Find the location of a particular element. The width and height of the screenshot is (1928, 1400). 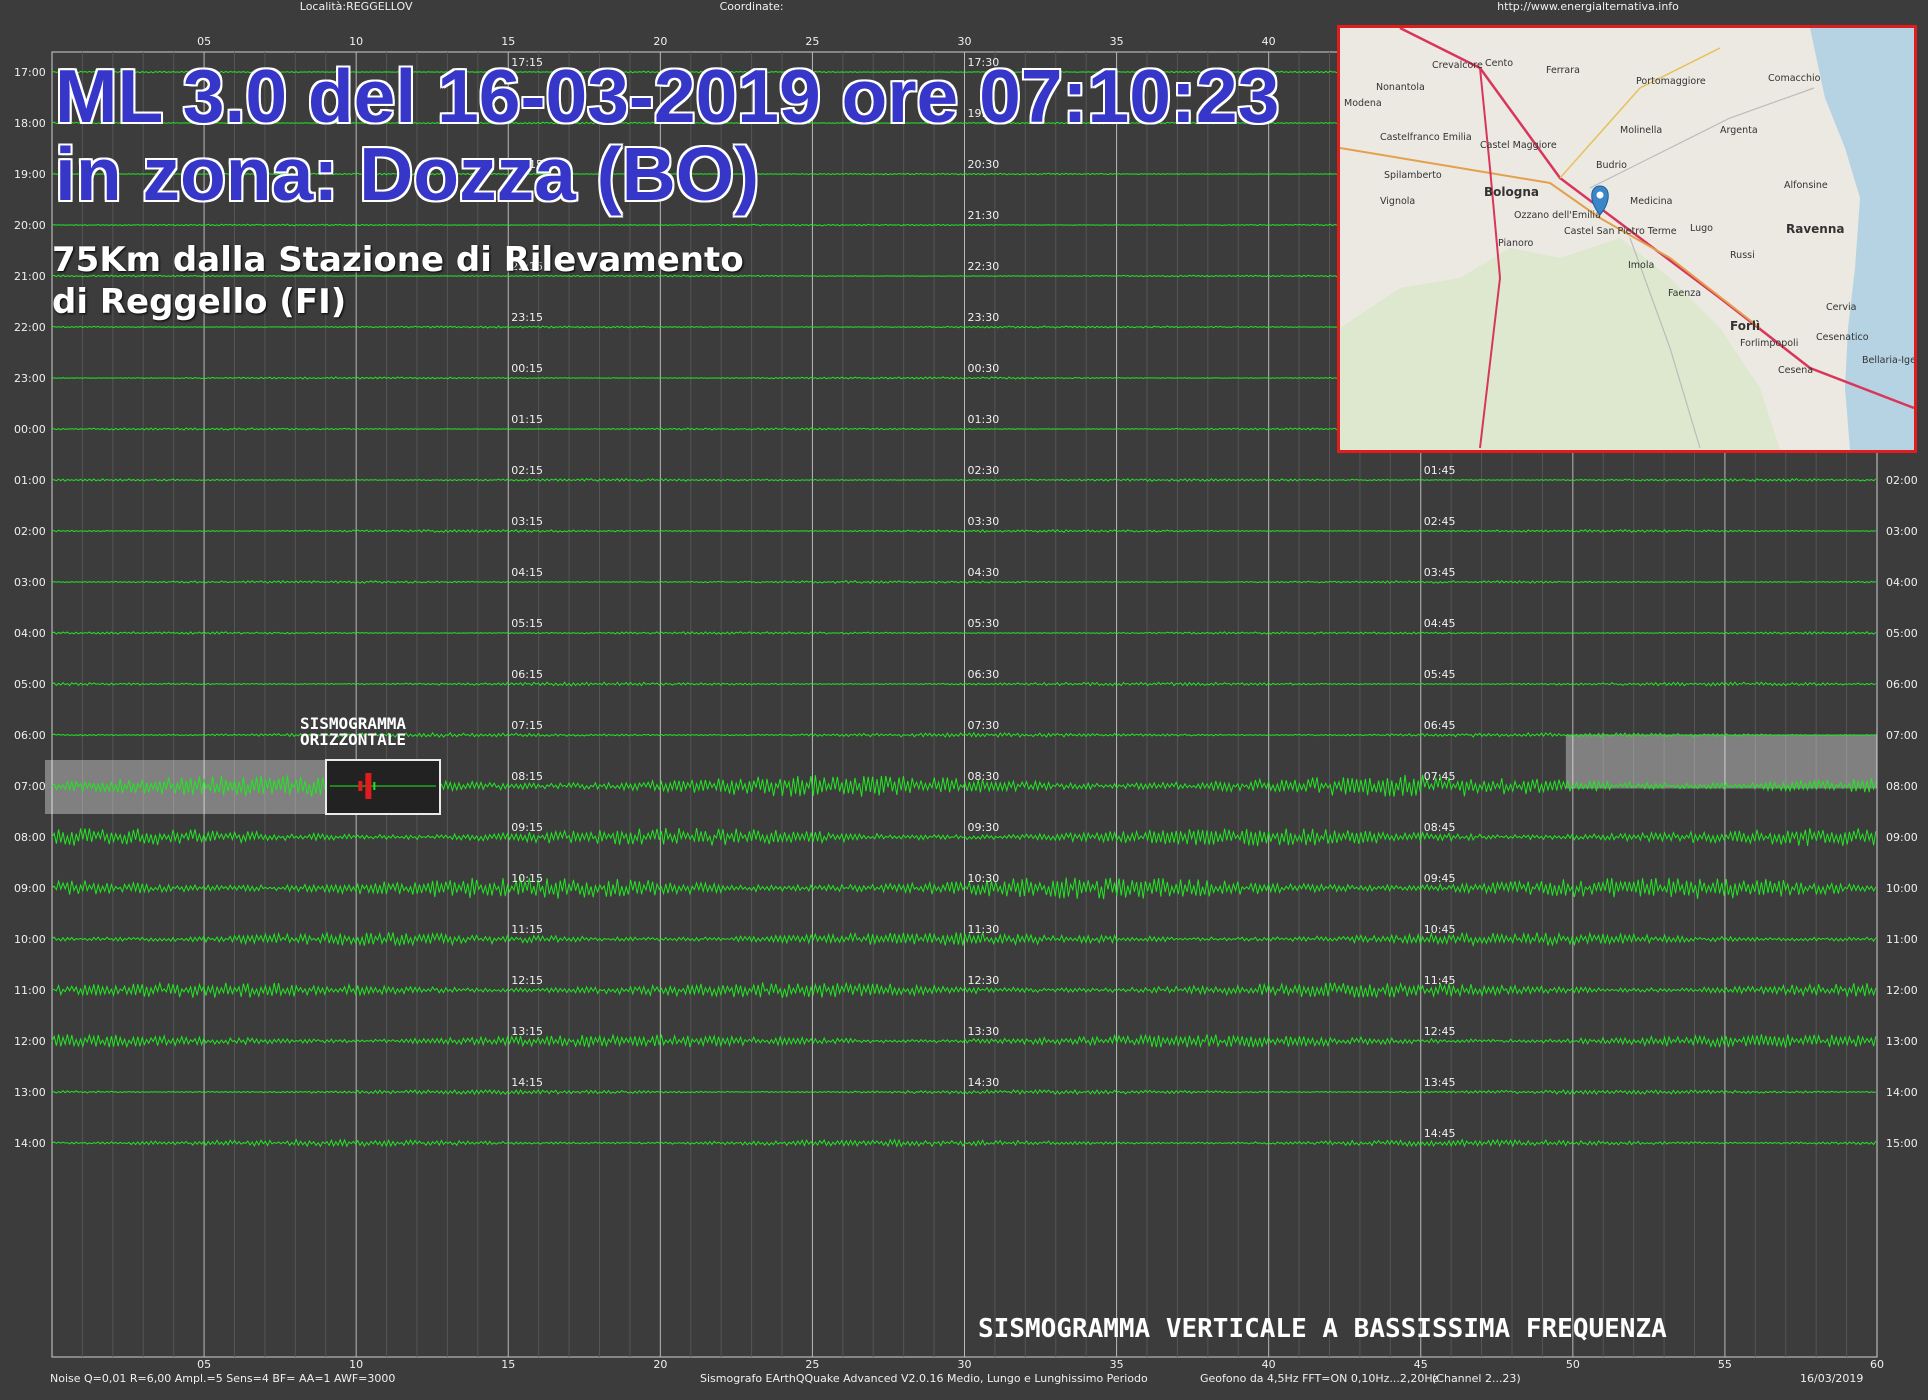

hour-label-right: 12:00 is located at coordinates (1902, 990).